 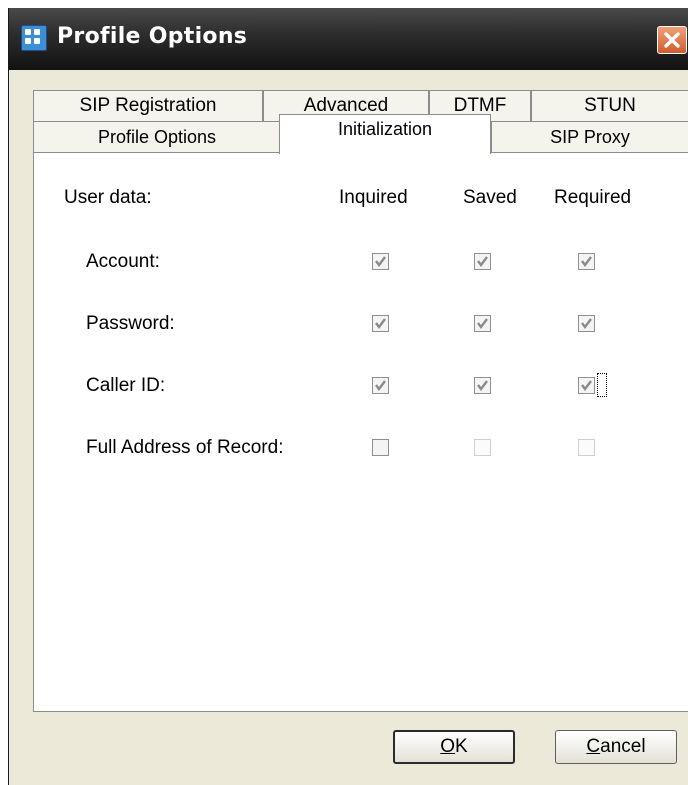 I want to click on password-required-checkbox, so click(x=586, y=323).